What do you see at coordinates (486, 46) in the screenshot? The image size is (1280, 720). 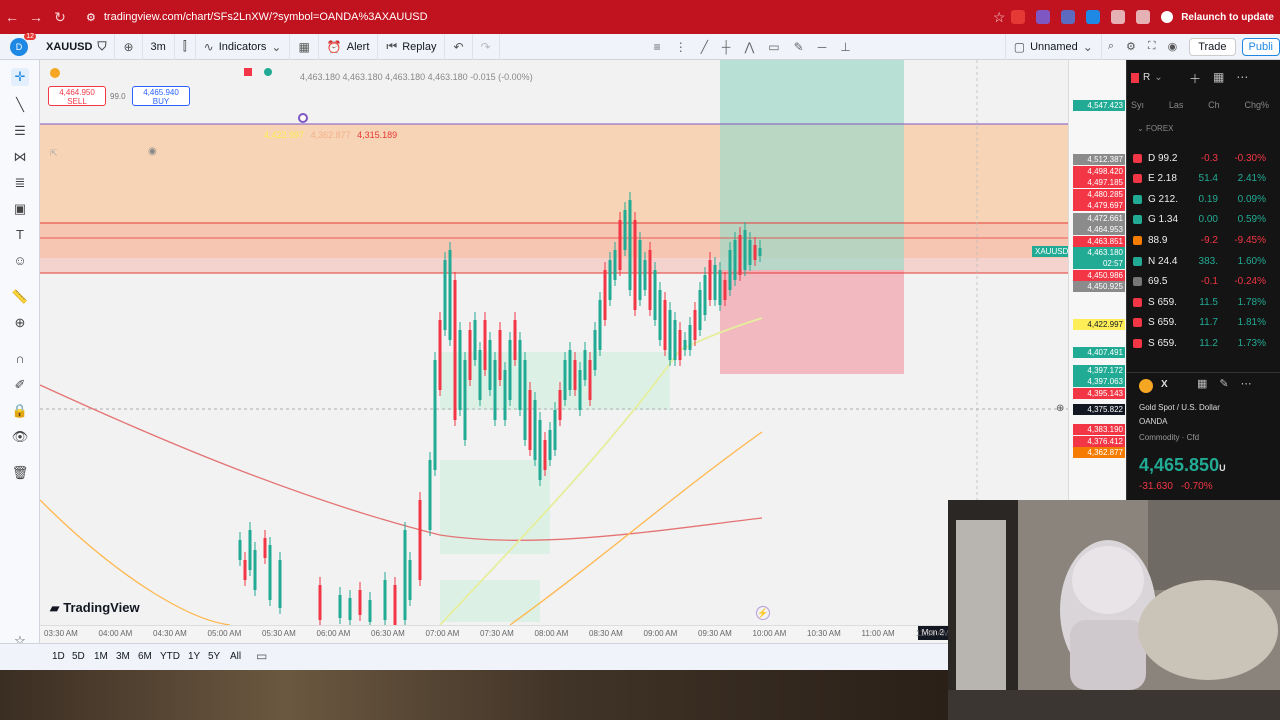 I see `redo-button: ↷` at bounding box center [486, 46].